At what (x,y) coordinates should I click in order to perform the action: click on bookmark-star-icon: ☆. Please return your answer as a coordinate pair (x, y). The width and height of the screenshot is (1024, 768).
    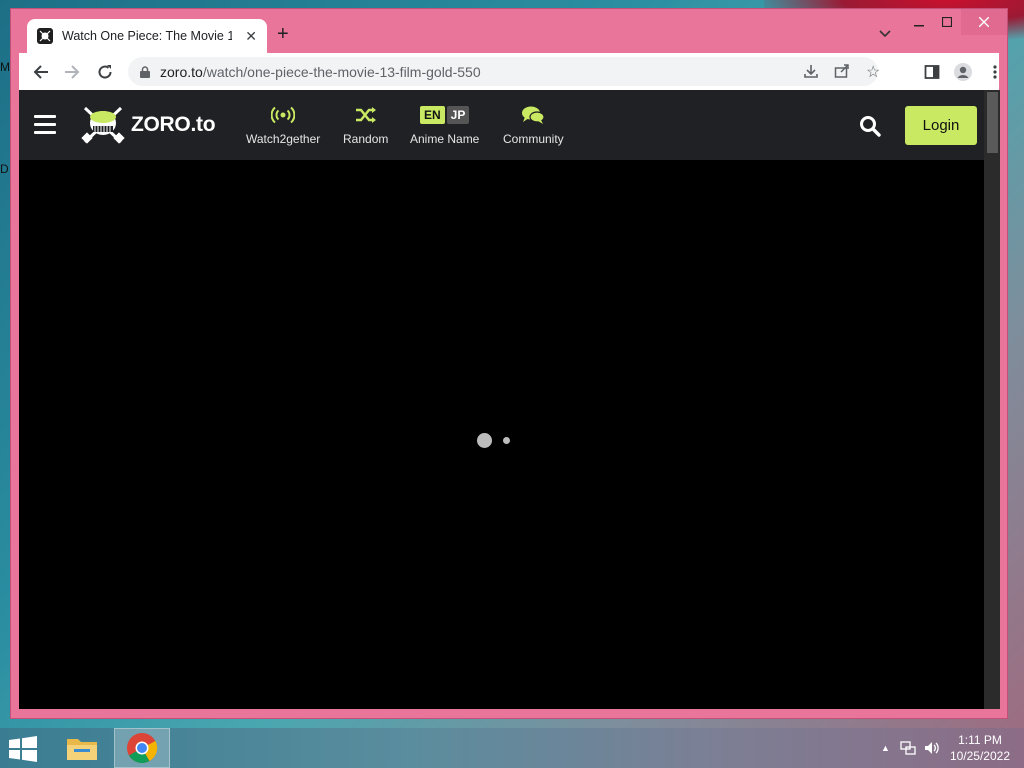
    Looking at the image, I should click on (873, 72).